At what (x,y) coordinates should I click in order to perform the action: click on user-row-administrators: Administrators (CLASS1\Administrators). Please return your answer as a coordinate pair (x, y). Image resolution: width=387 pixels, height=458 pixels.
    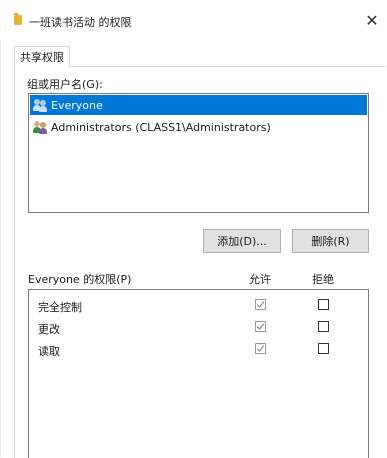
    Looking at the image, I should click on (198, 127).